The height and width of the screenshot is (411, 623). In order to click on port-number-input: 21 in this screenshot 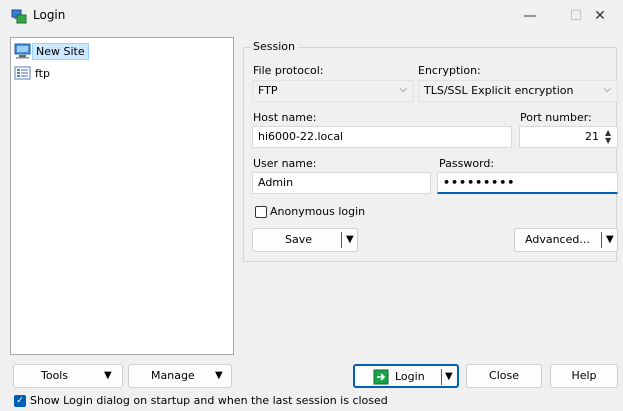, I will do `click(568, 137)`.